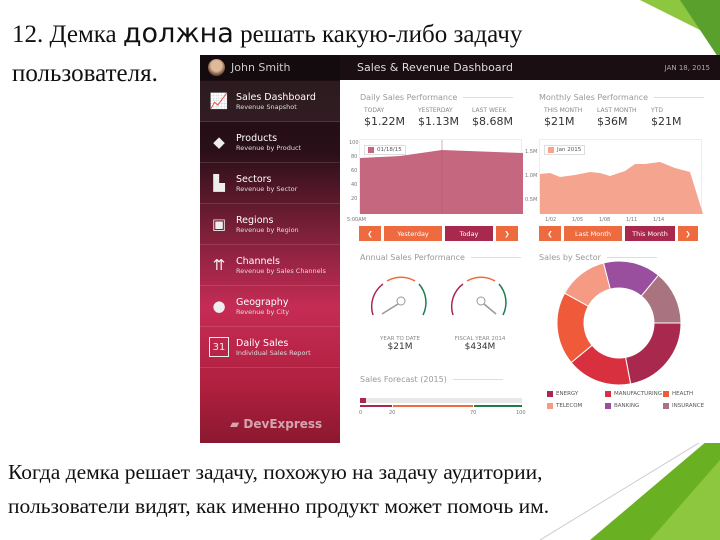 The height and width of the screenshot is (540, 720). I want to click on nav-label: Daily Sales, so click(262, 343).